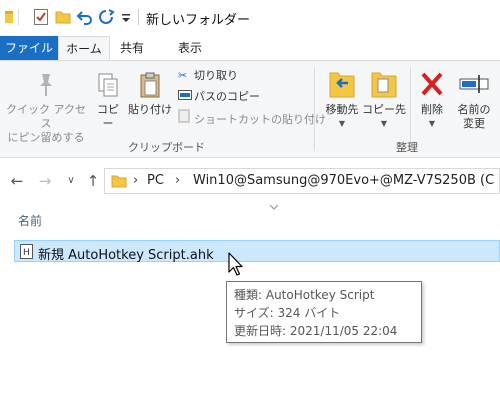 This screenshot has width=500, height=400. I want to click on delete-label: 削除, so click(432, 109).